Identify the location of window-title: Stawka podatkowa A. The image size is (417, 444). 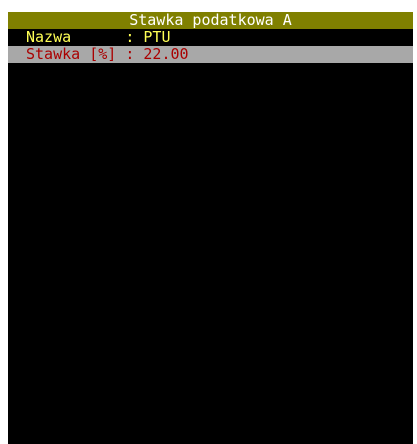
(210, 20).